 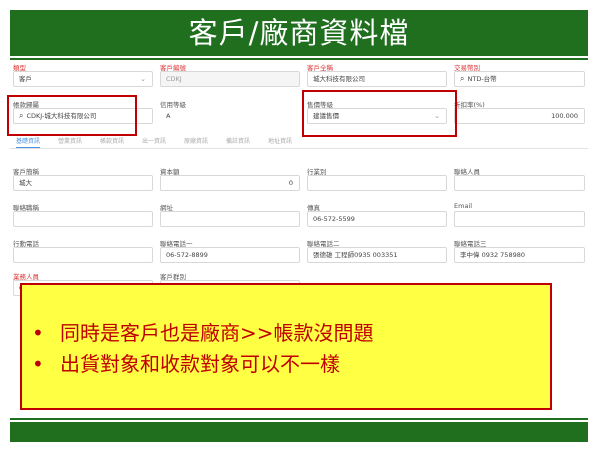 I want to click on discount-rate-value: 100.000, so click(x=564, y=116).